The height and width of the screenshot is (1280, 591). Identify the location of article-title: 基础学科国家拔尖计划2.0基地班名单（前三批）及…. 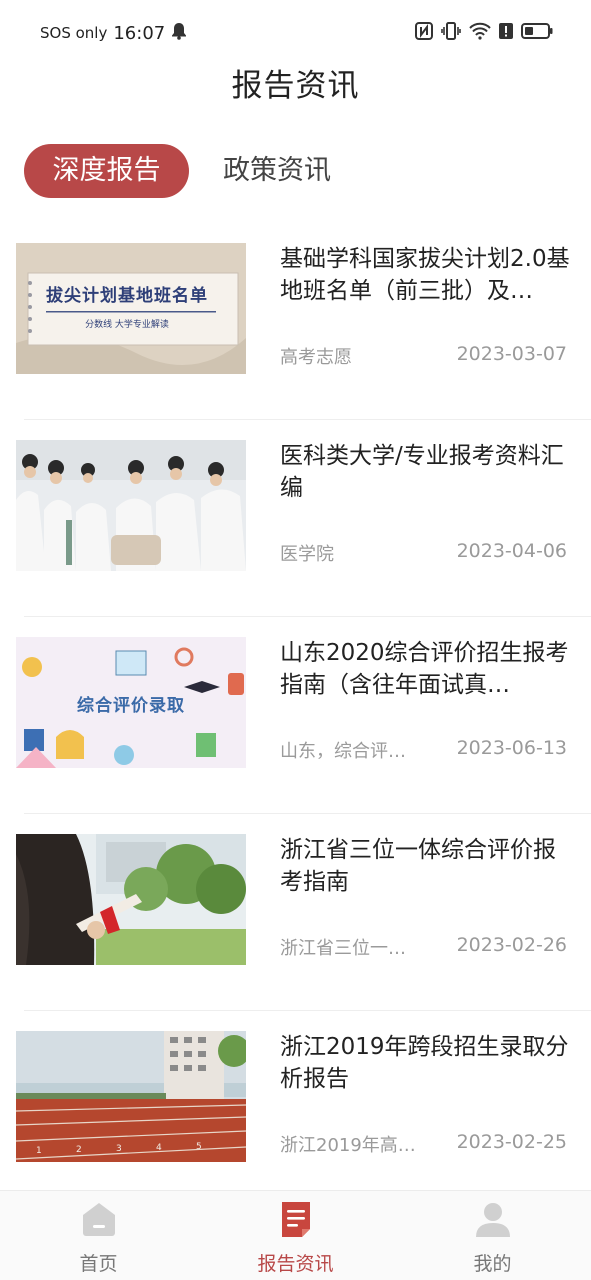
(425, 275).